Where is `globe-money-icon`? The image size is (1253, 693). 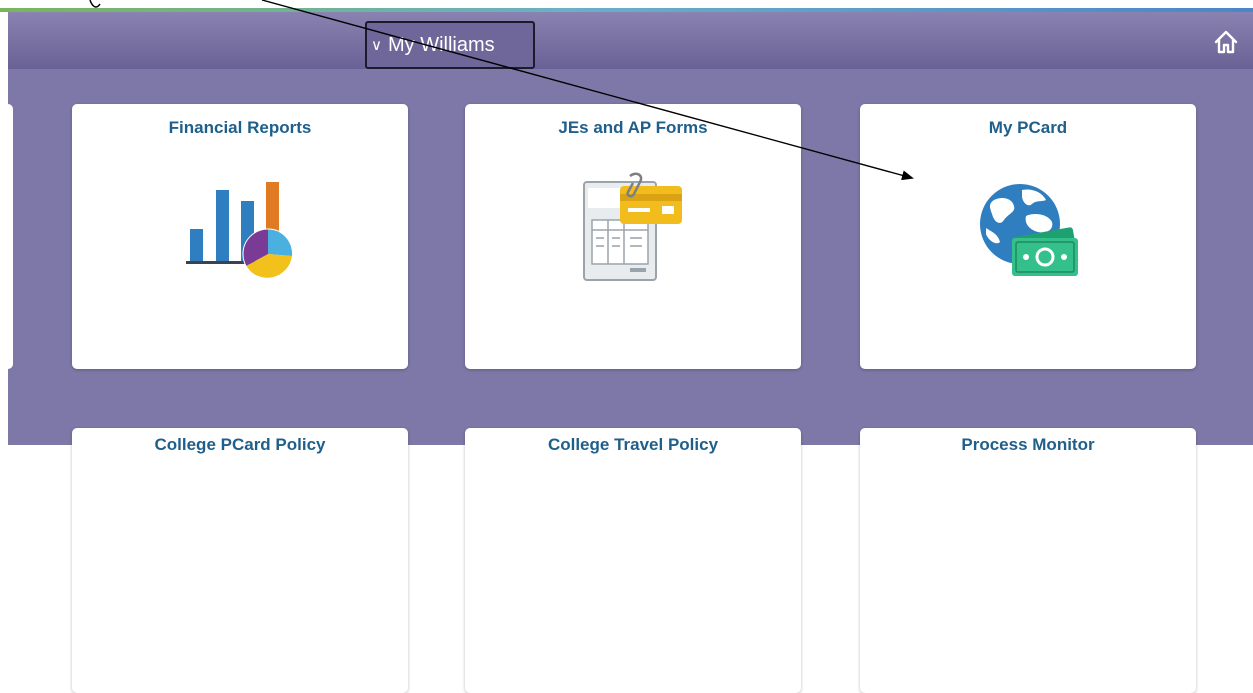 globe-money-icon is located at coordinates (1029, 230).